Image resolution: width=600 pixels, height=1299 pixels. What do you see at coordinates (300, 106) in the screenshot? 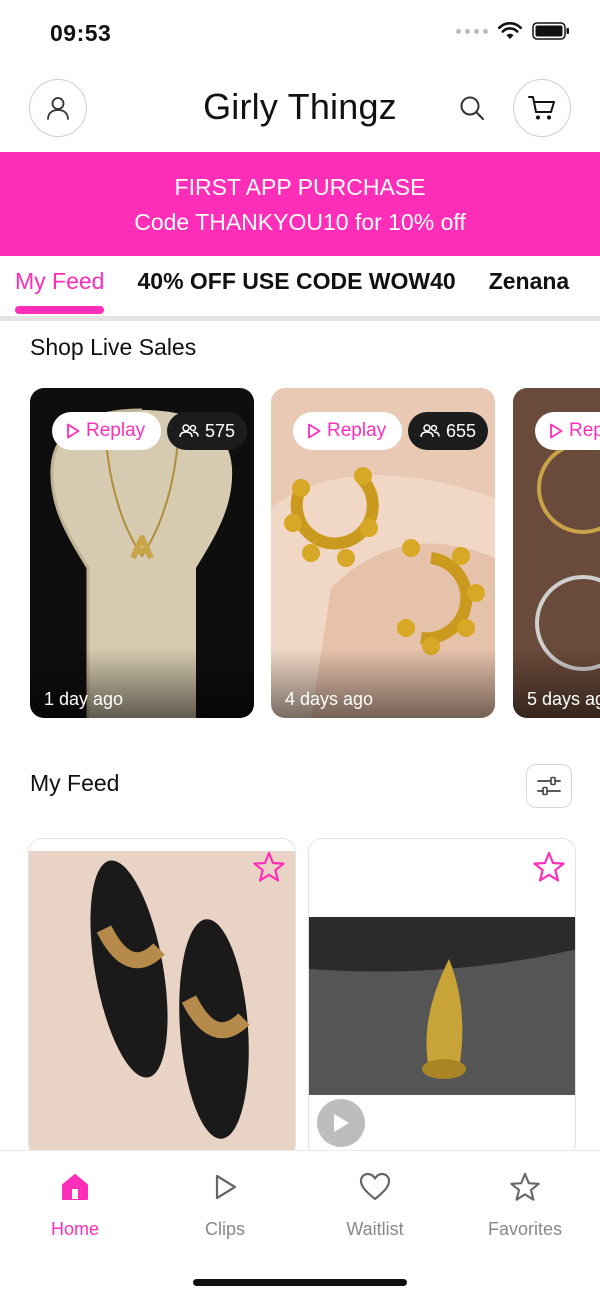
I see `brand-title: Girly Thingz` at bounding box center [300, 106].